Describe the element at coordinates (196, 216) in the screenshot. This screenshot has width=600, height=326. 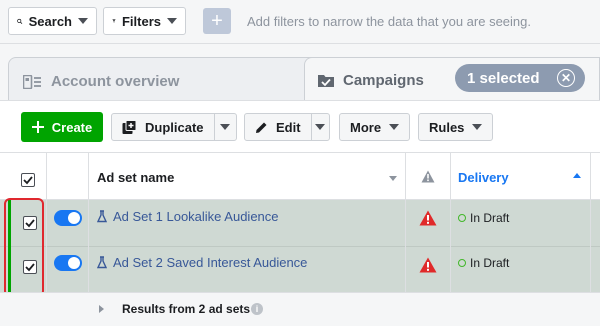
I see `ad-set-name: Ad Set 1 Lookalike Audience` at that location.